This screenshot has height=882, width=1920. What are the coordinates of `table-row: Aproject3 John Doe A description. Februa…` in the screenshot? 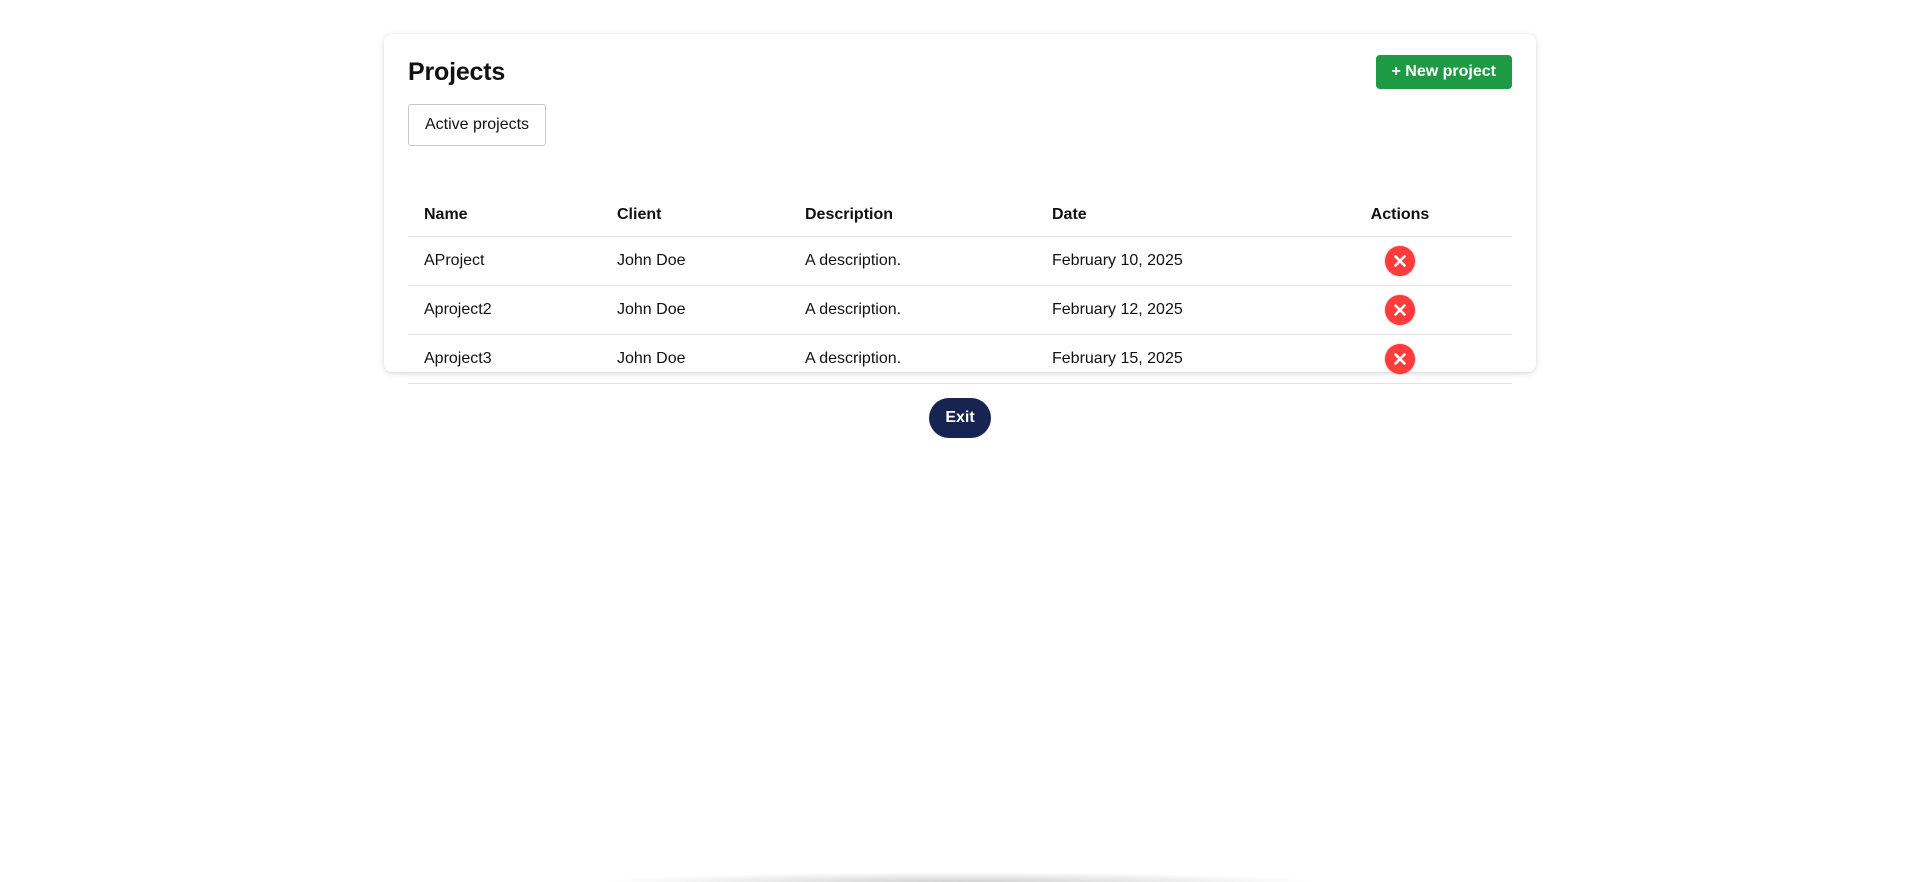 It's located at (960, 359).